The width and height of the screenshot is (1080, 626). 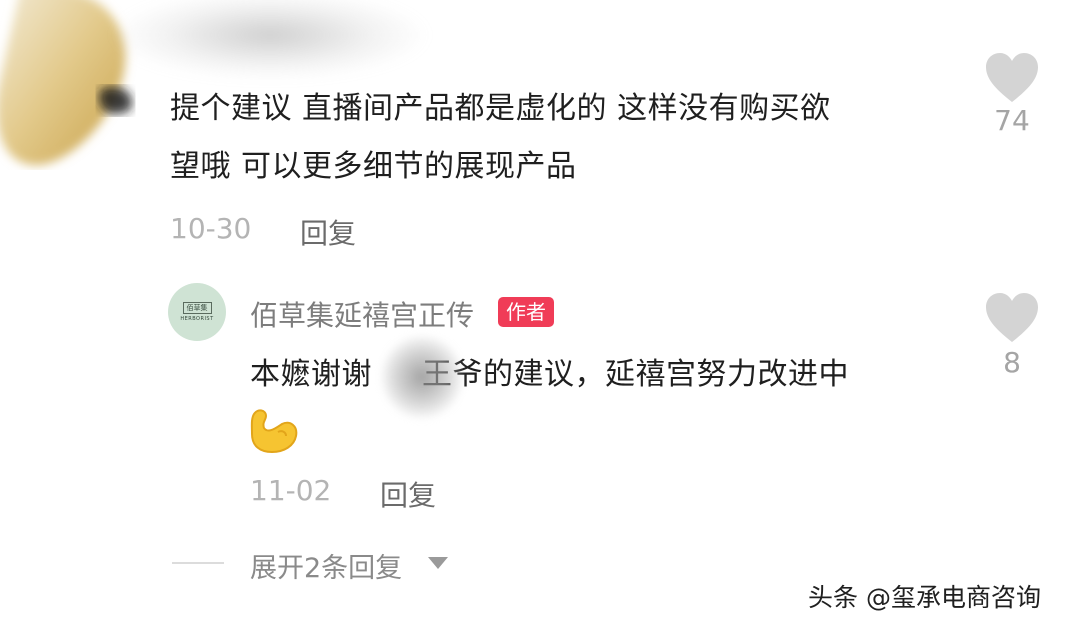 What do you see at coordinates (635, 374) in the screenshot?
I see `reply-text-part-2: 王爷的建议，延禧宫努力改进中` at bounding box center [635, 374].